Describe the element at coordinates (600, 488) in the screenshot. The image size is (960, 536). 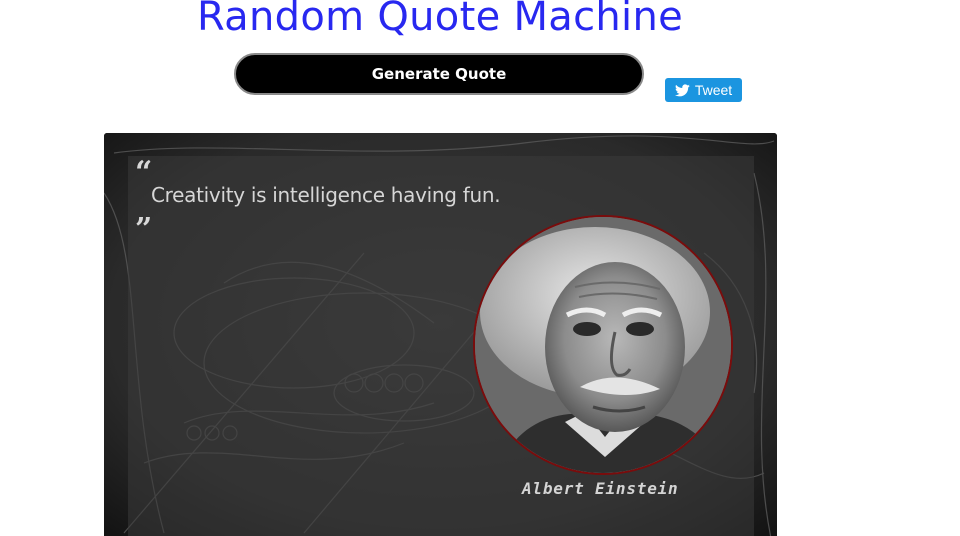
I see `quote-author: Albert Einstein` at that location.